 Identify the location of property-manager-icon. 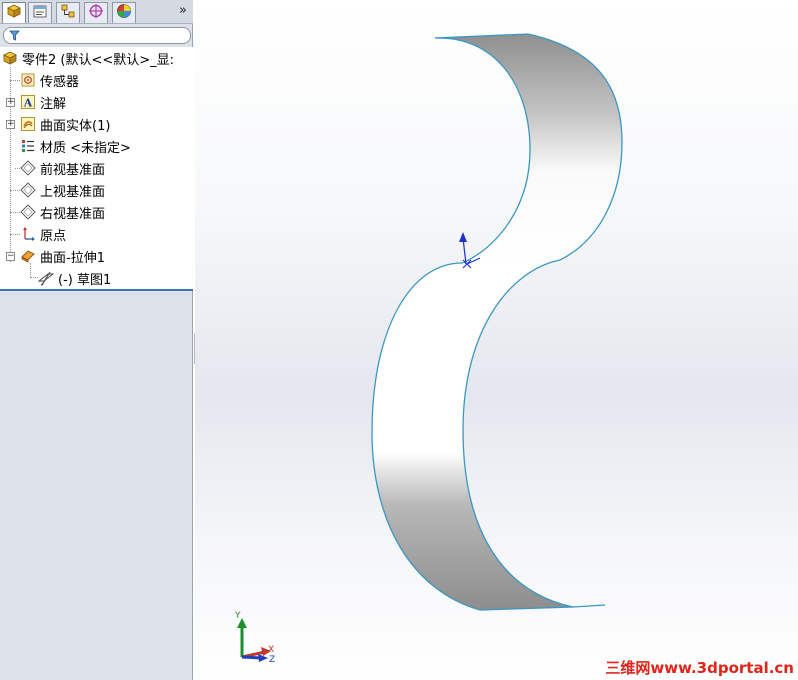
(40, 13).